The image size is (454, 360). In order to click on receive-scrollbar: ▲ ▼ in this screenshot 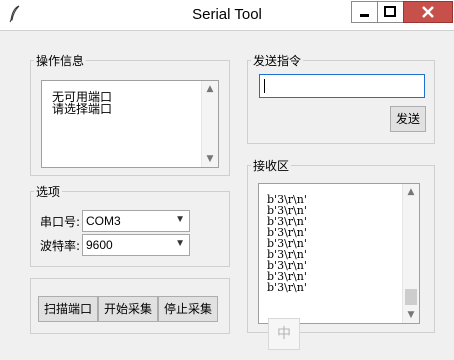, I will do `click(410, 253)`.